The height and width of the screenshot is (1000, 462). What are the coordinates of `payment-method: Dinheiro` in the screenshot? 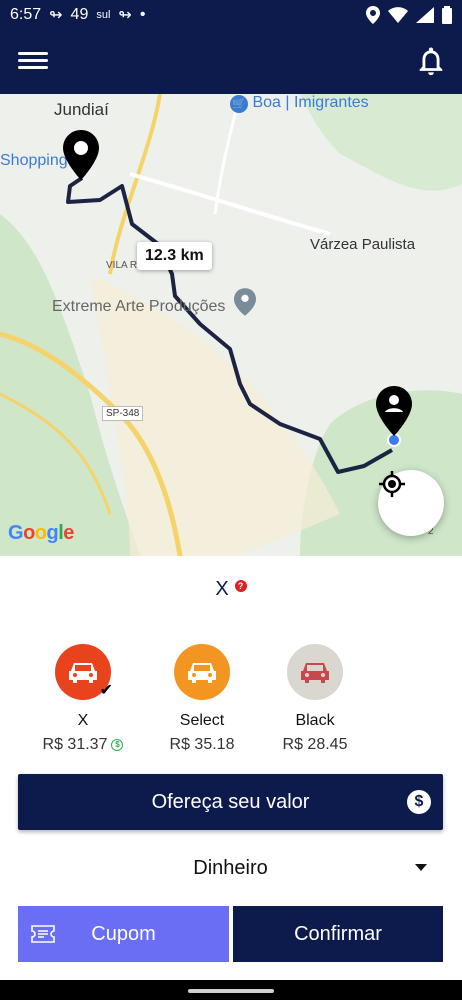 It's located at (230, 867).